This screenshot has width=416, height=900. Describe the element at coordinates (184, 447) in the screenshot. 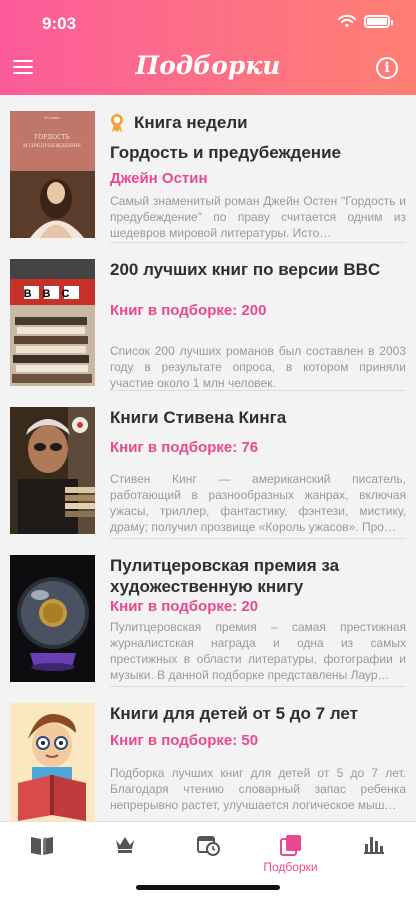

I see `collection-count: Книг в подборке: 76` at that location.